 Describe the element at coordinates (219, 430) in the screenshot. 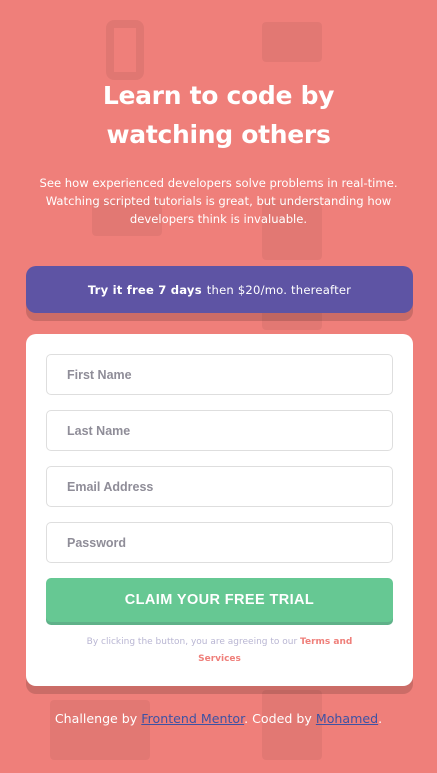

I see `last-name-input` at that location.